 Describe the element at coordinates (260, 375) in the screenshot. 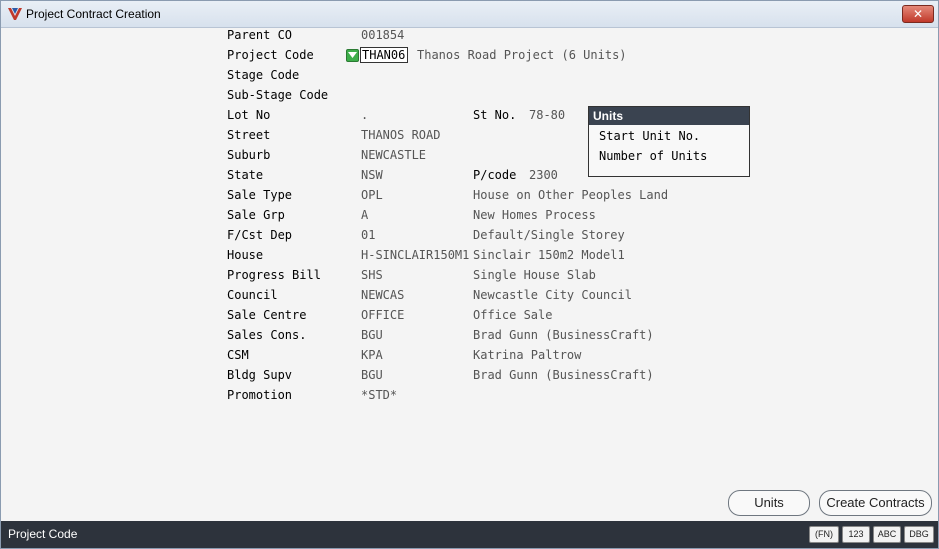

I see `bldg-supv-label: Bldg Supv` at that location.